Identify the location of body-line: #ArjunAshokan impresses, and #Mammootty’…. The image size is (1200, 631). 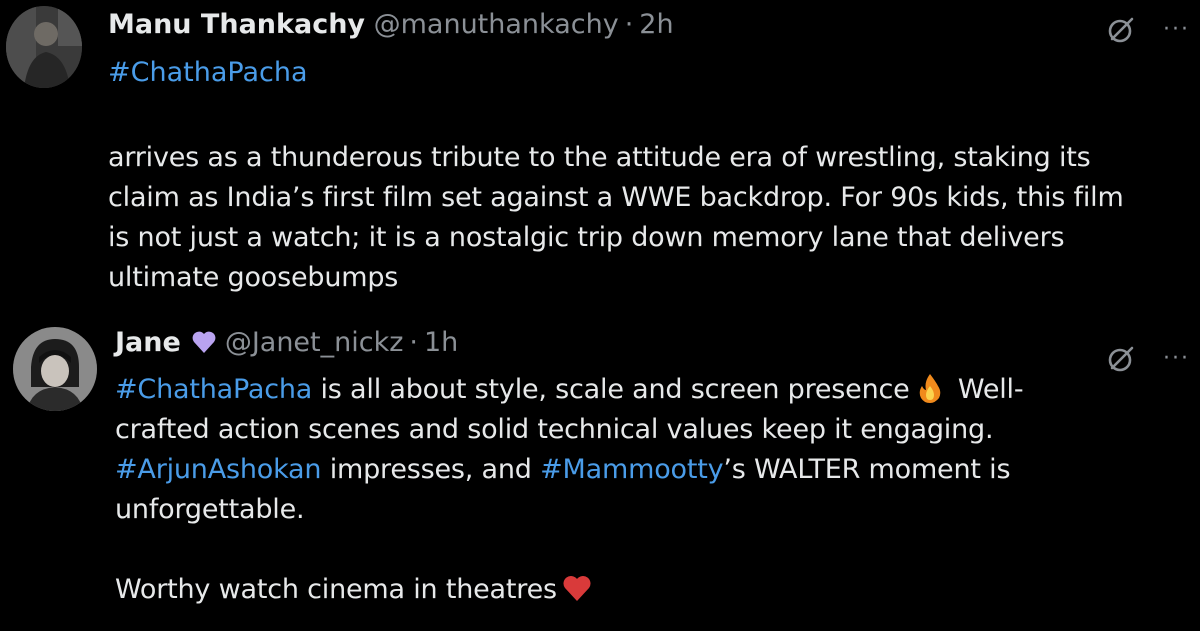
(655, 470).